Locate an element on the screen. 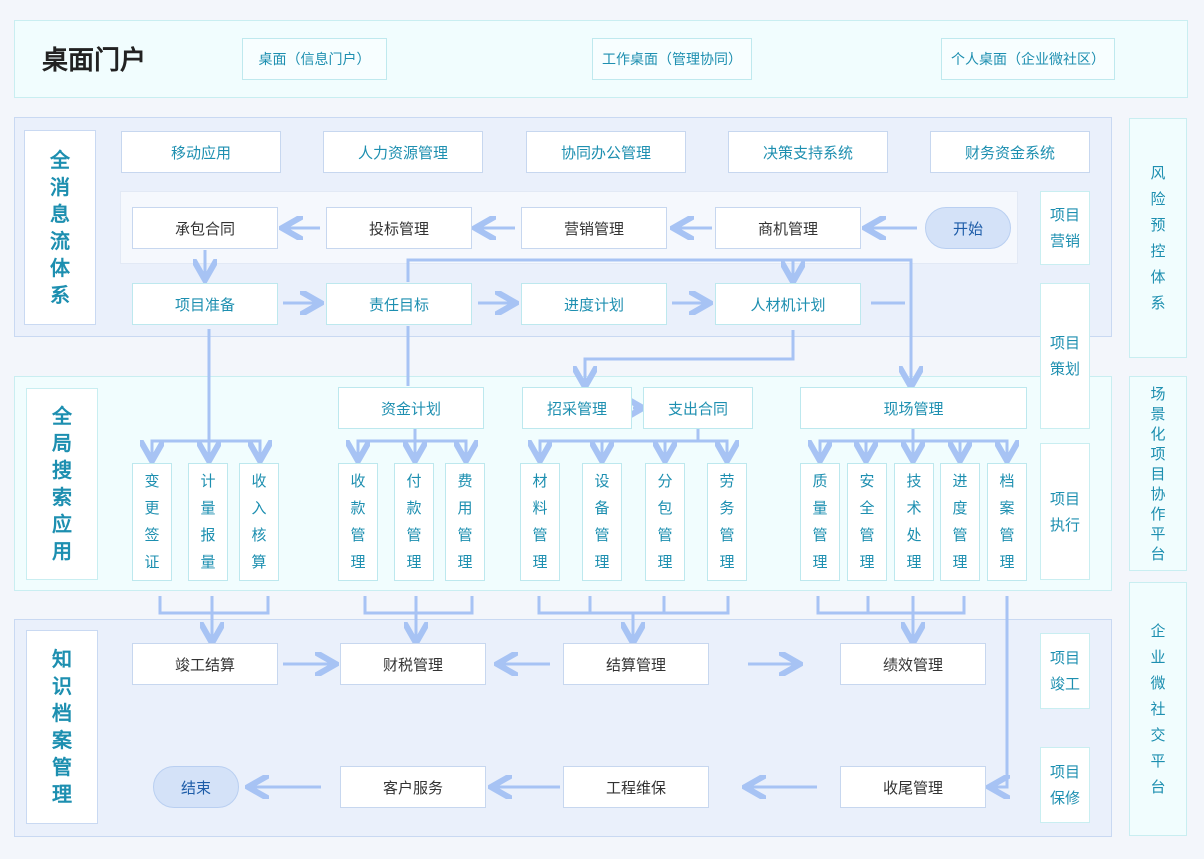 The width and height of the screenshot is (1204, 859). node-site-management: 现场管理 is located at coordinates (913, 408).